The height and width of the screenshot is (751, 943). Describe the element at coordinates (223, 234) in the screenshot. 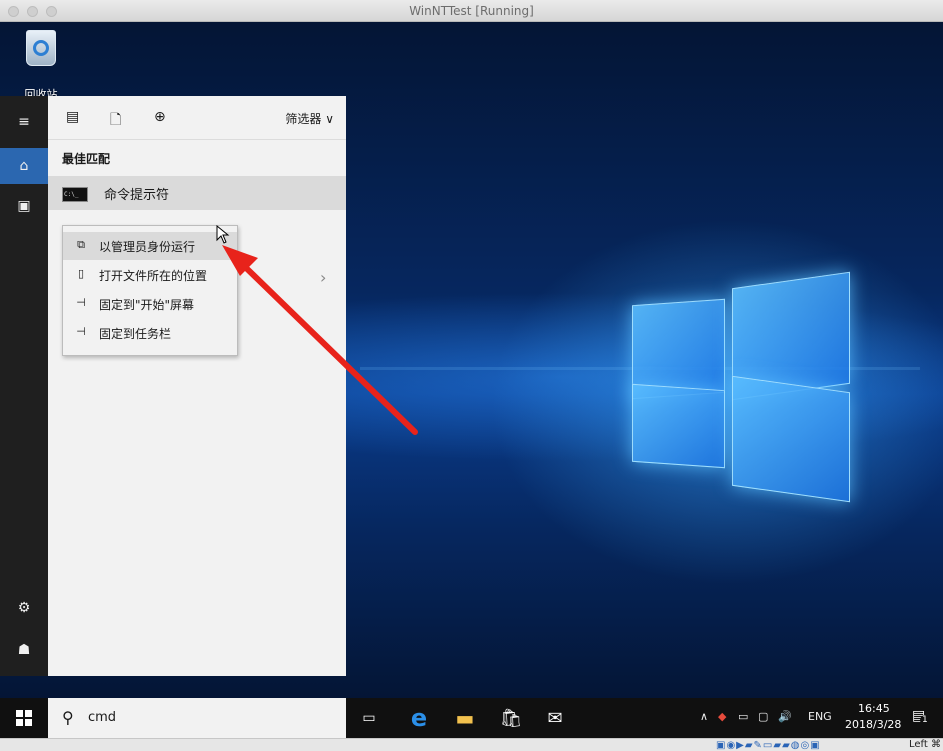

I see `mouse-cursor-icon` at that location.